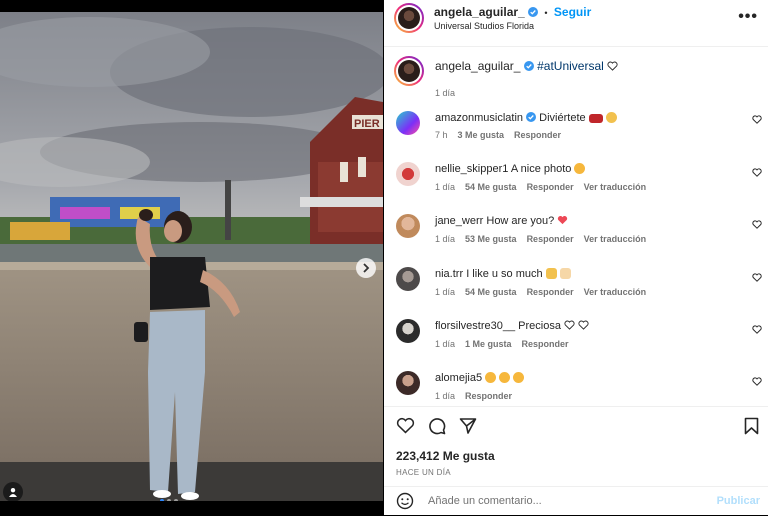  I want to click on maracas-emoji, so click(595, 118).